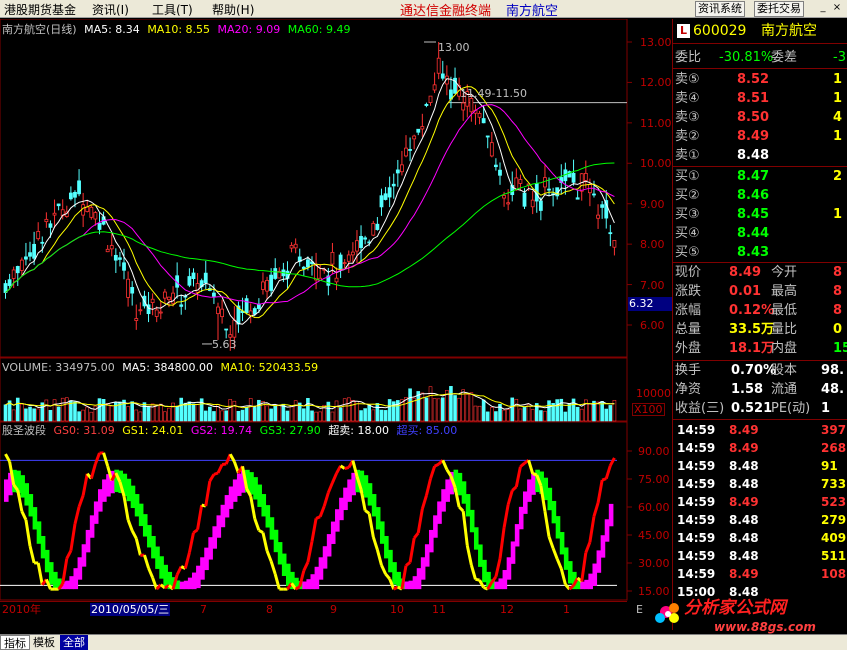  I want to click on weicha-value: -3, so click(839, 57).